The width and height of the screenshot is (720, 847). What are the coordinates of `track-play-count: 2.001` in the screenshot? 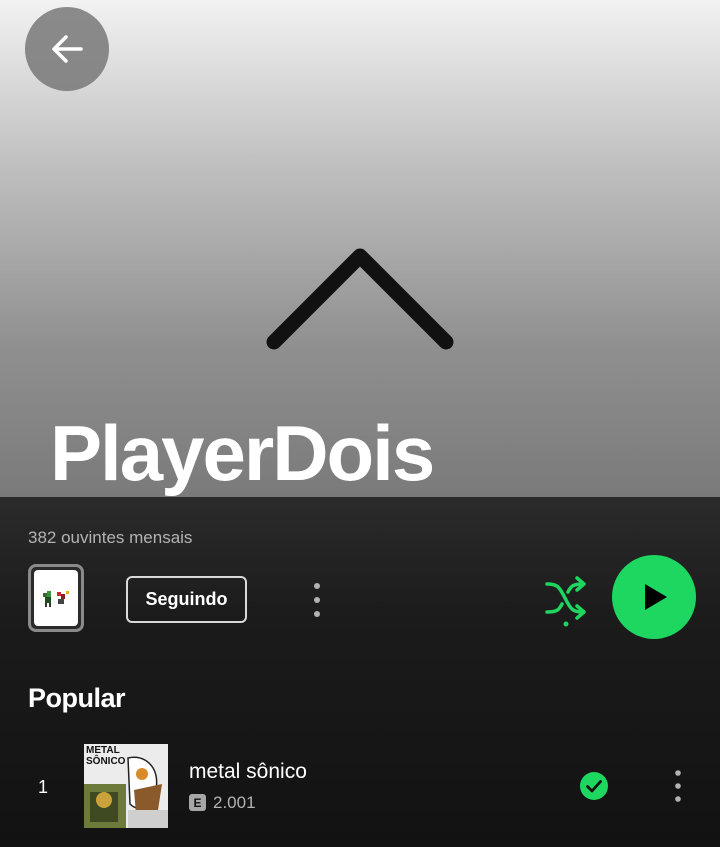 It's located at (234, 802).